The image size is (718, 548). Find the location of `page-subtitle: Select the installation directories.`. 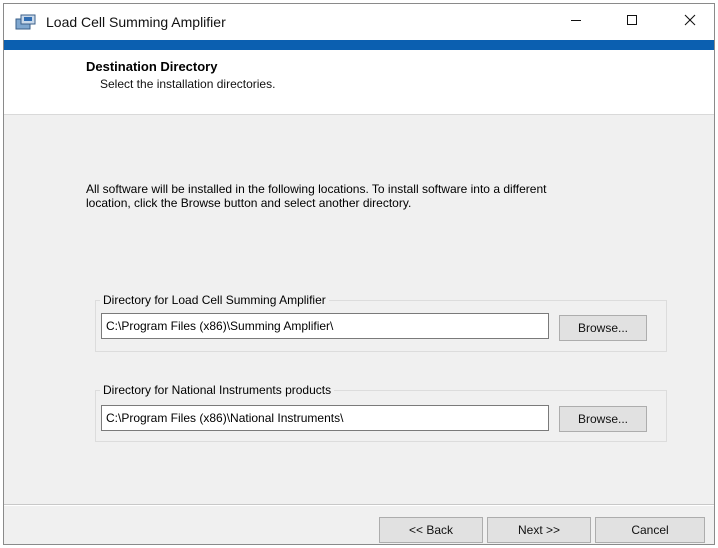

page-subtitle: Select the installation directories. is located at coordinates (188, 84).